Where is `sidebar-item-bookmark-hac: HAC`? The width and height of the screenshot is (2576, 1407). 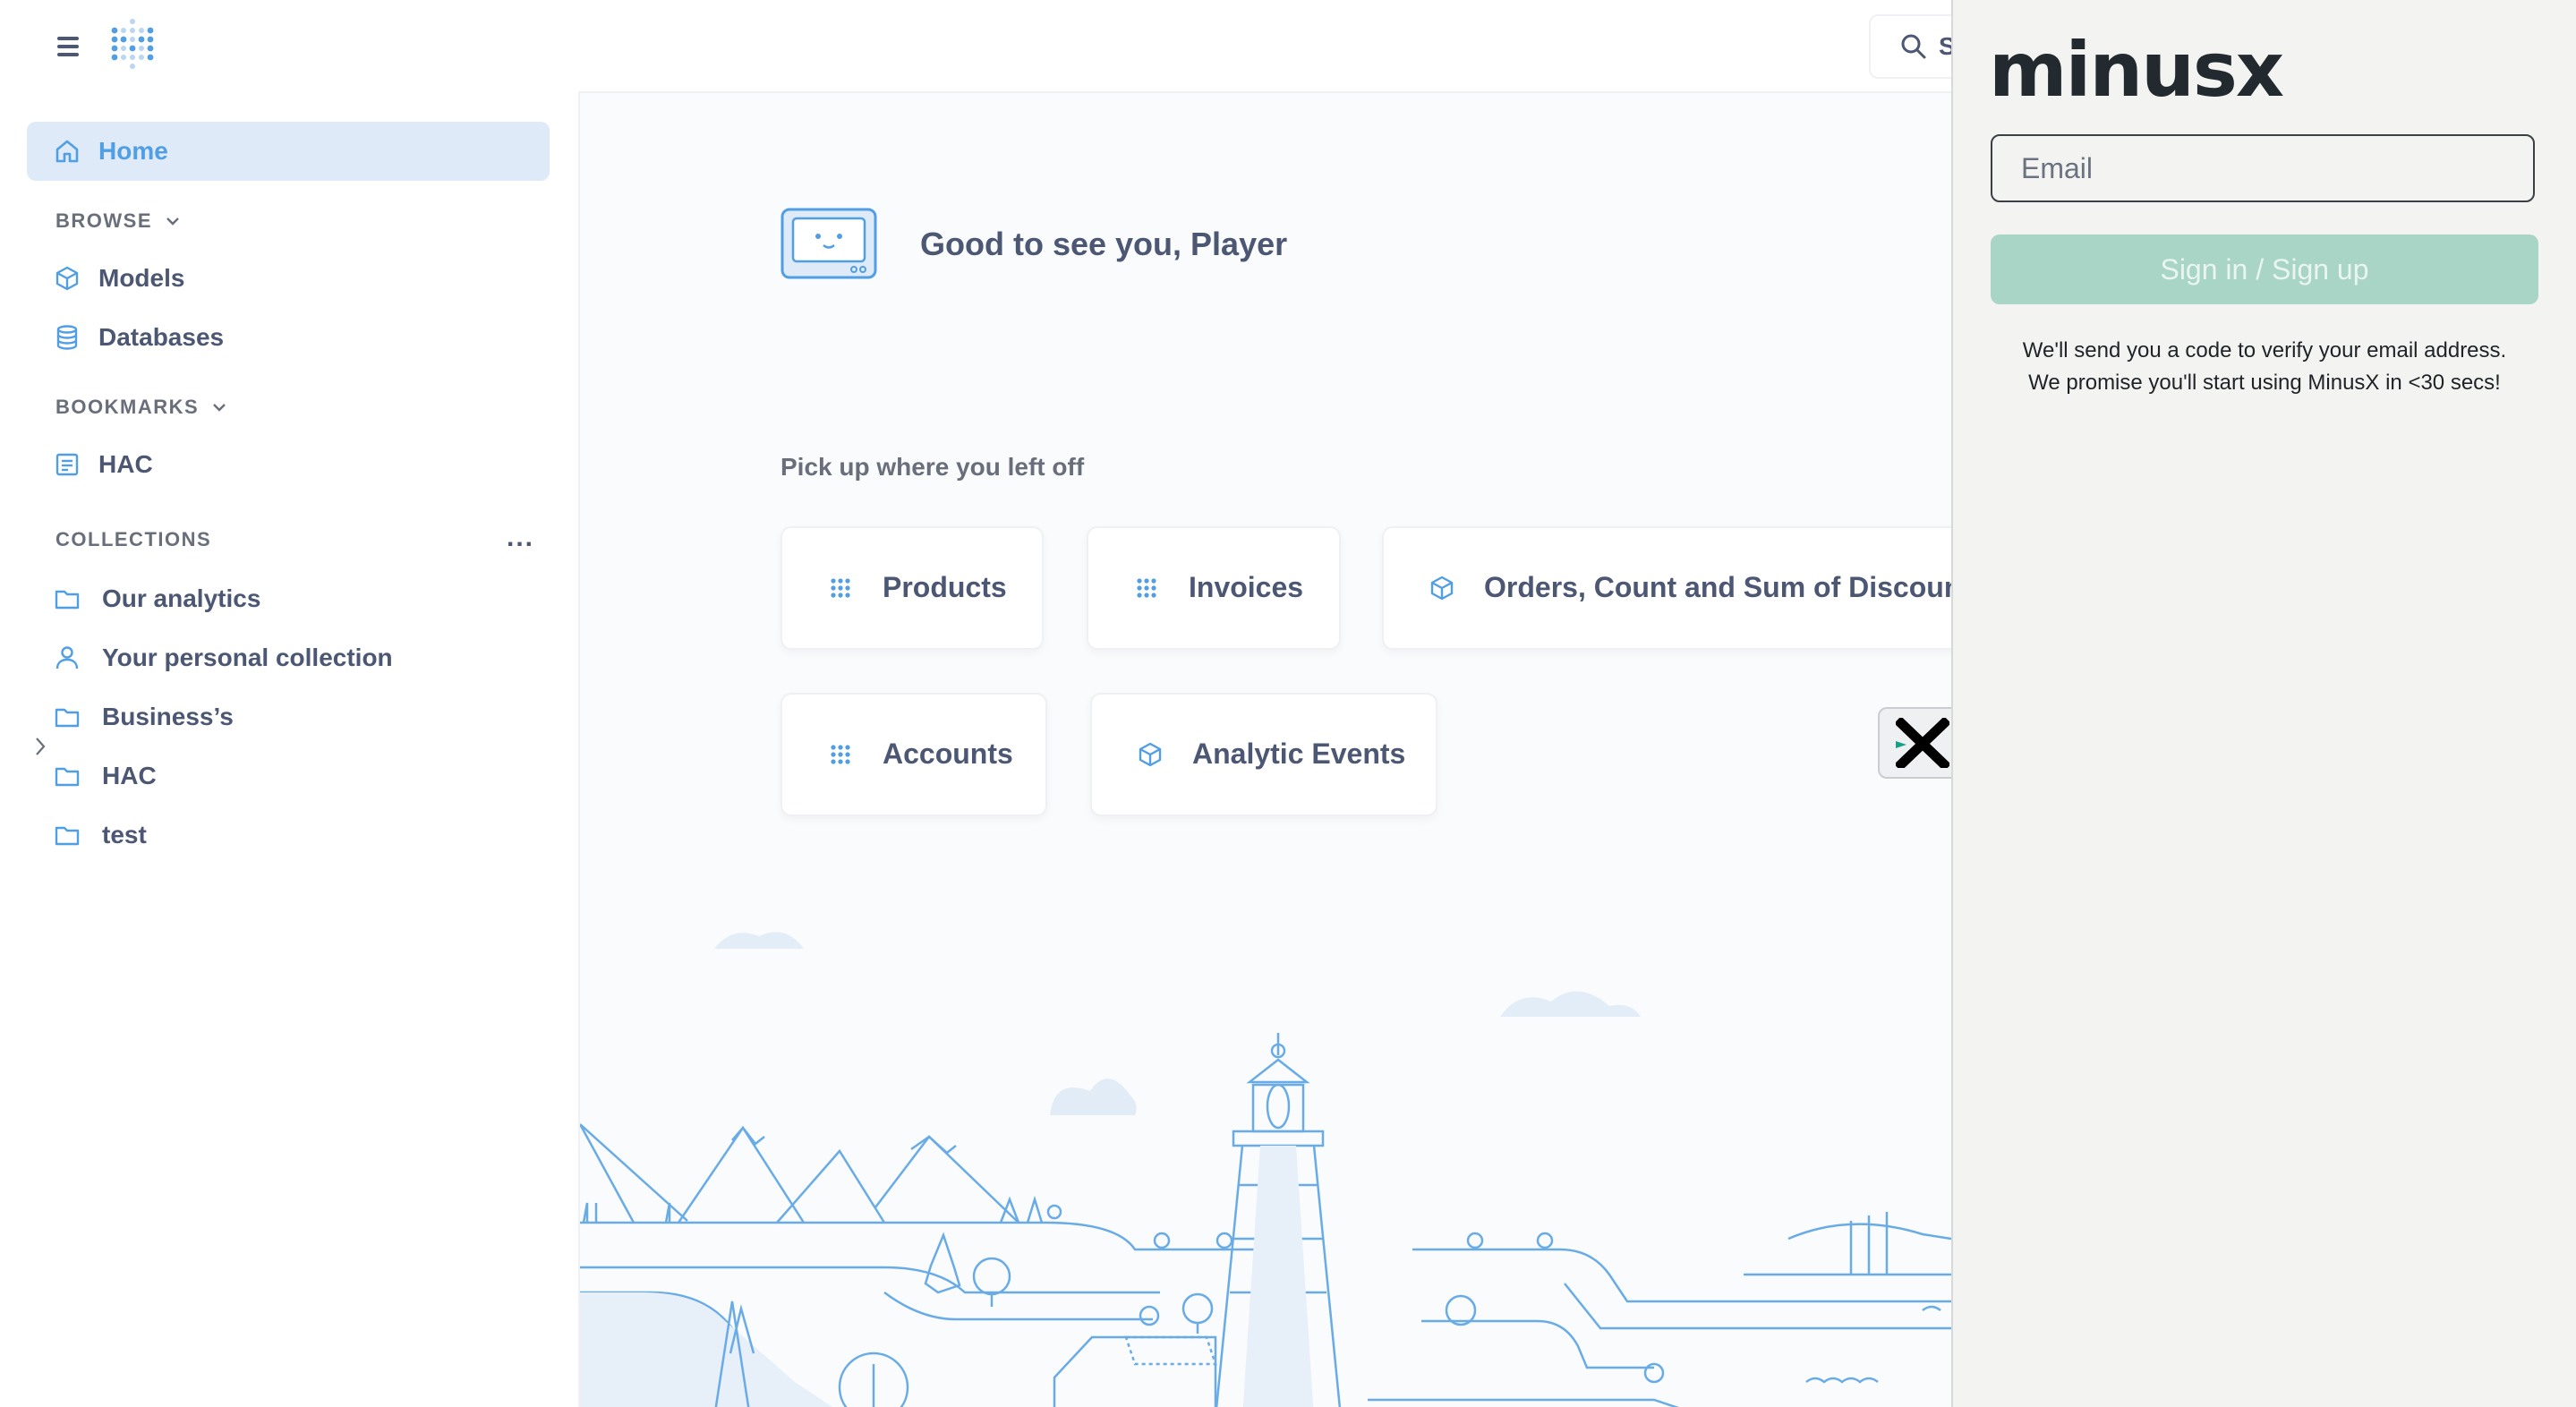
sidebar-item-bookmark-hac: HAC is located at coordinates (288, 464).